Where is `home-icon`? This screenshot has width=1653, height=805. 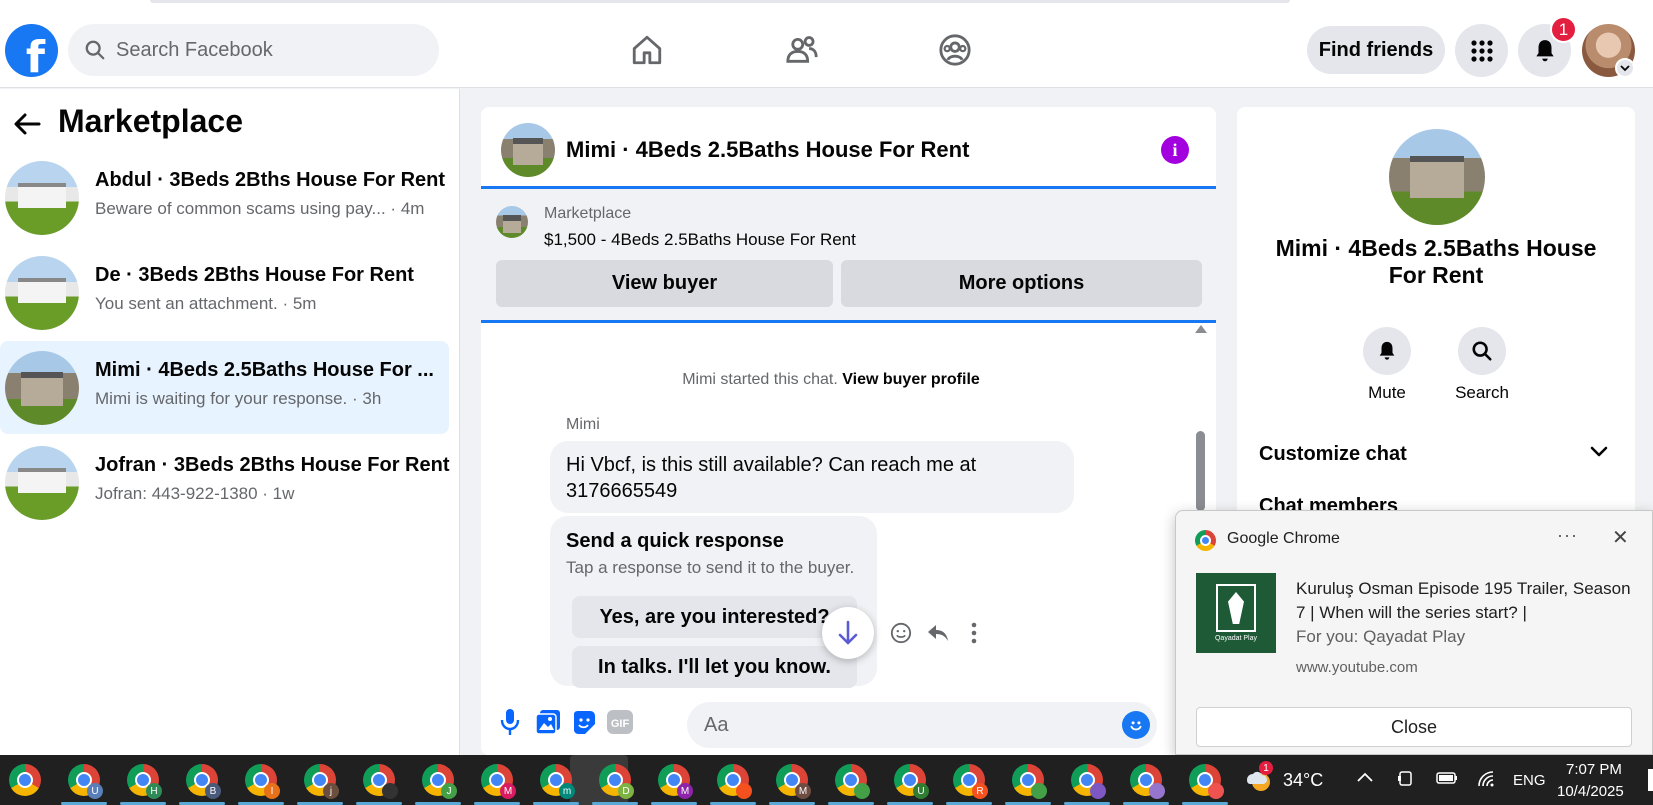
home-icon is located at coordinates (647, 50).